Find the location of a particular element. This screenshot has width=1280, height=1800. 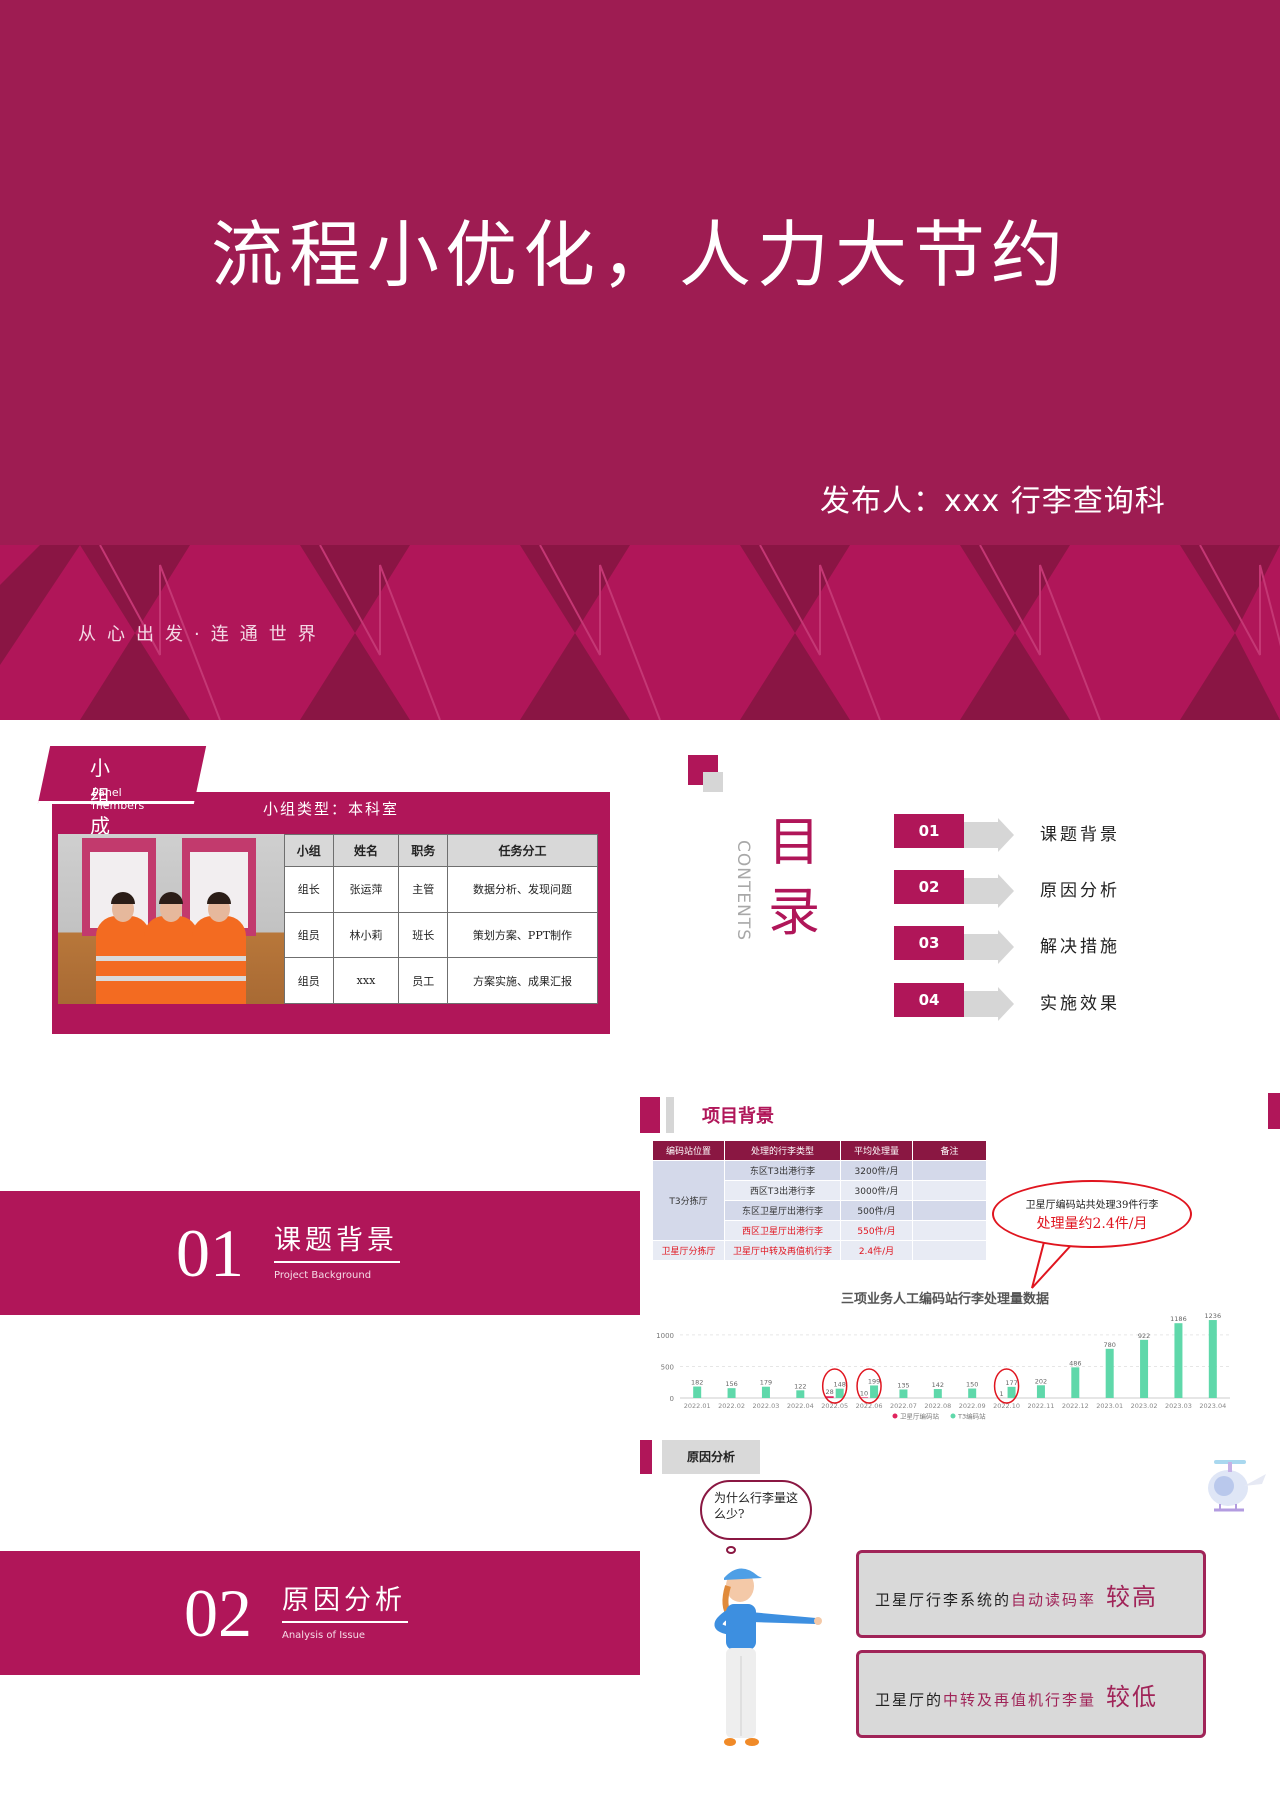

cause-analysis-tab: 原因分析 is located at coordinates (711, 1457).